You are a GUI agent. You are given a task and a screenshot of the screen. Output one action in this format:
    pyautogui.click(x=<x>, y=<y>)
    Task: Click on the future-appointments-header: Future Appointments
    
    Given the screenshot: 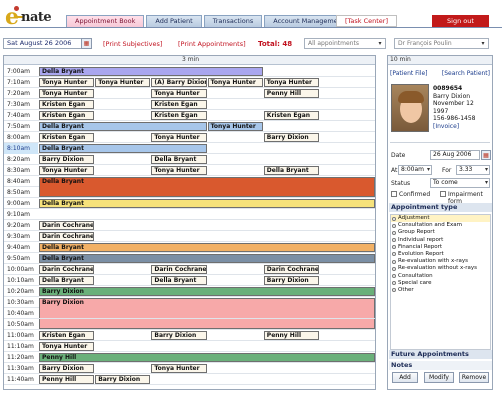 What is the action you would take?
    pyautogui.click(x=440, y=354)
    